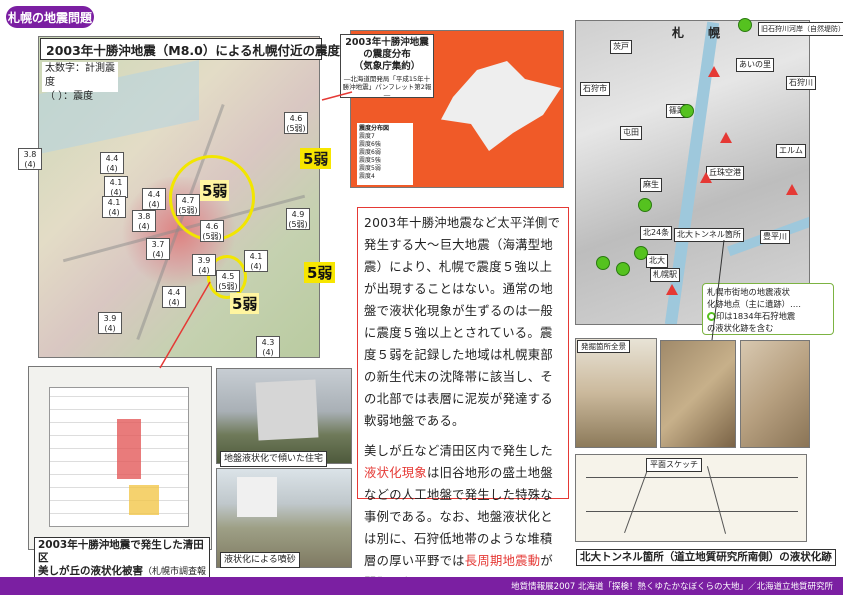  Describe the element at coordinates (385, 154) in the screenshot. I see `hokkaido-map-legend: 震度分布図 震度7 震度6強 震度6弱 震度5強 震度5弱 震度4` at that location.